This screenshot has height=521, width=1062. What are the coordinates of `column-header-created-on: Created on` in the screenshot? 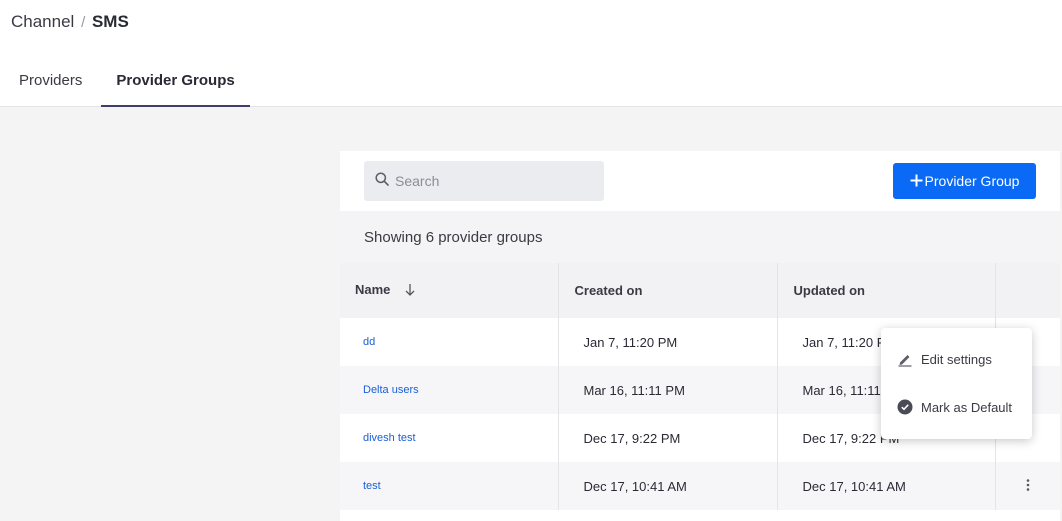 It's located at (668, 290).